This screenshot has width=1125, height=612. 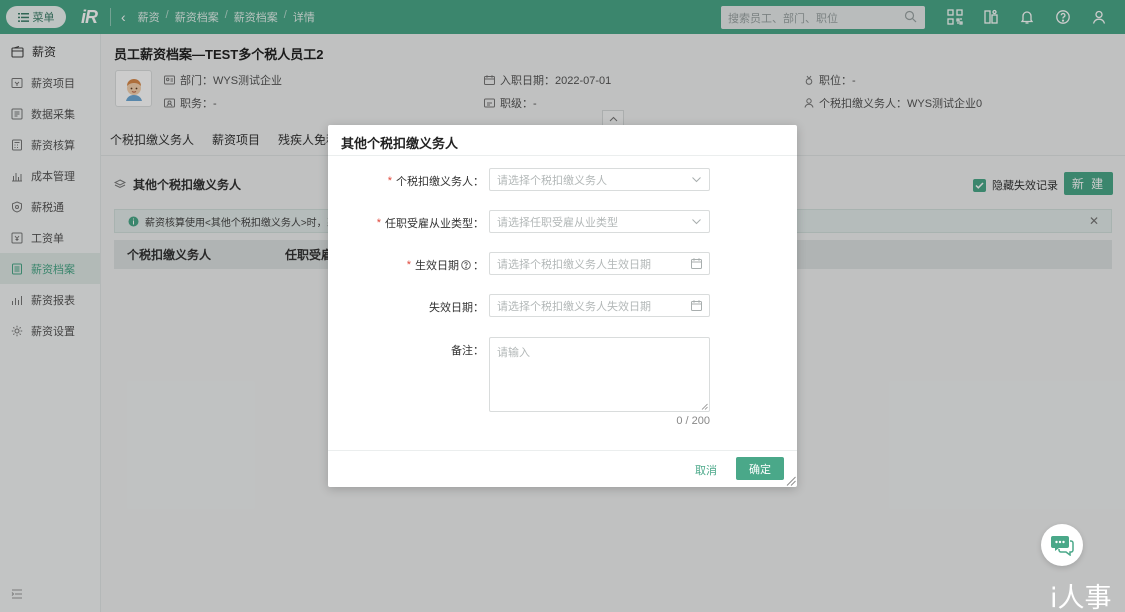 What do you see at coordinates (466, 265) in the screenshot?
I see `help-icon` at bounding box center [466, 265].